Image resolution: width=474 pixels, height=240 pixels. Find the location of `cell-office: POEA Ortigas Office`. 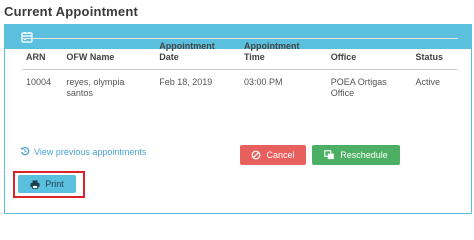

cell-office: POEA Ortigas Office is located at coordinates (358, 87).